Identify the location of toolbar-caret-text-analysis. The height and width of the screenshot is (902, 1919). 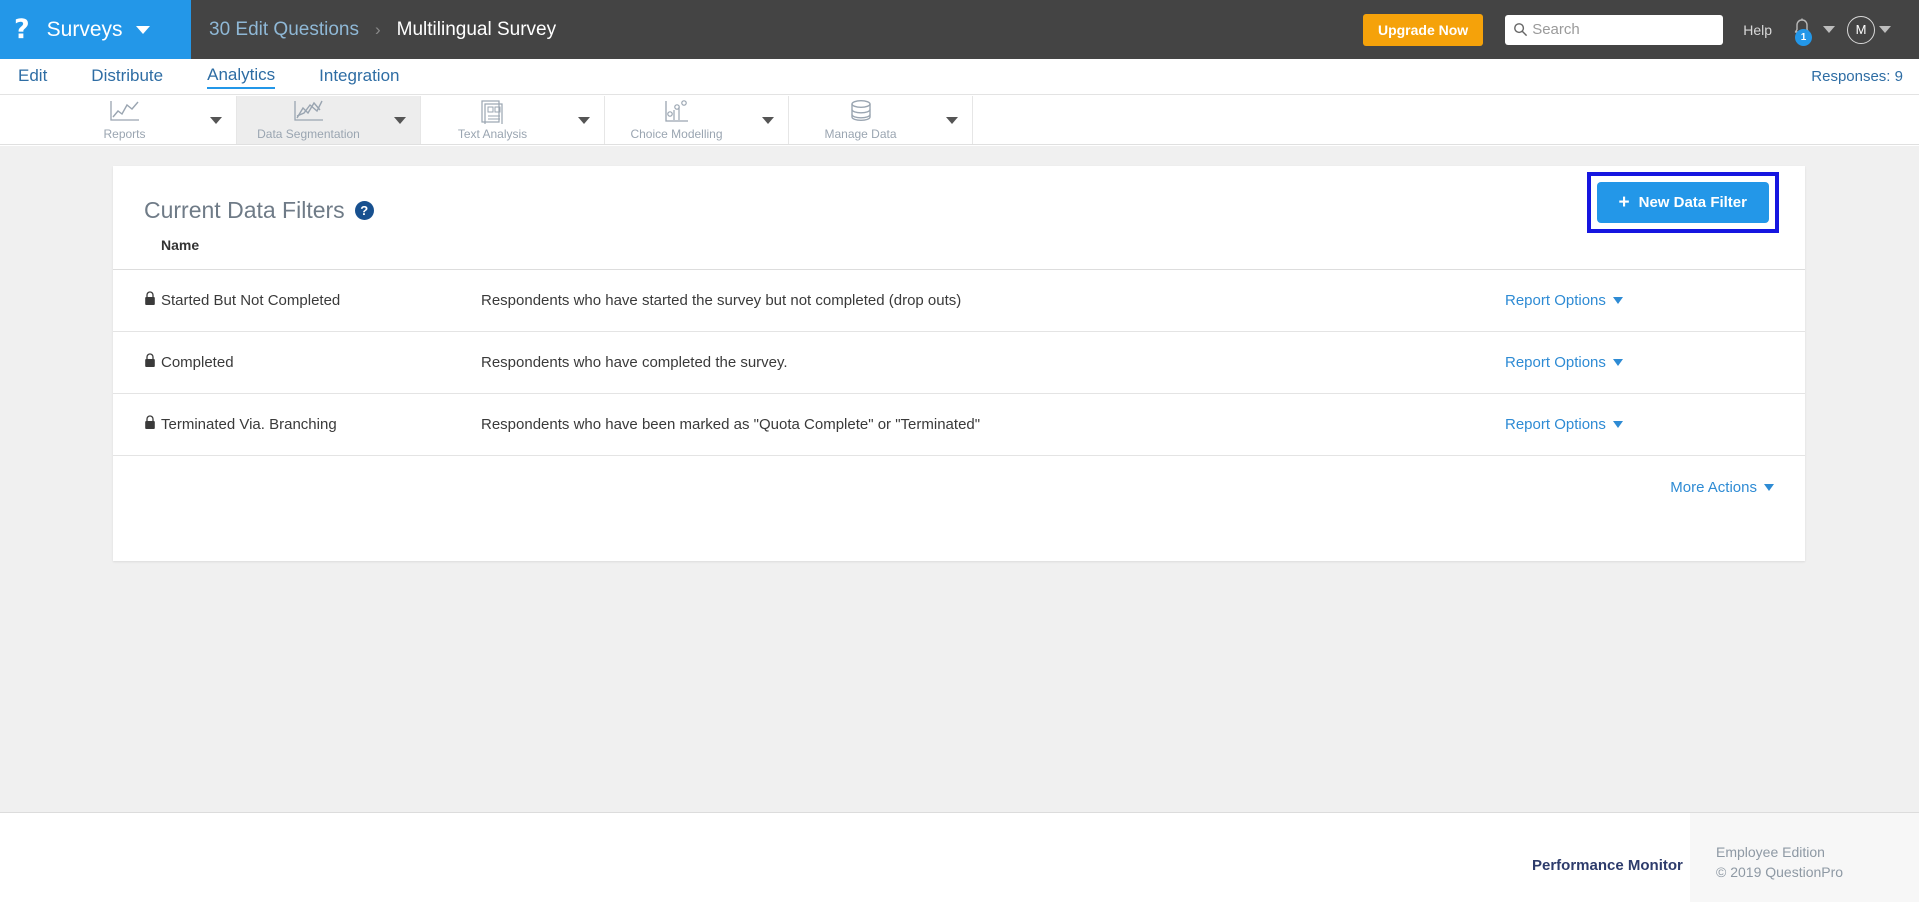
(584, 120).